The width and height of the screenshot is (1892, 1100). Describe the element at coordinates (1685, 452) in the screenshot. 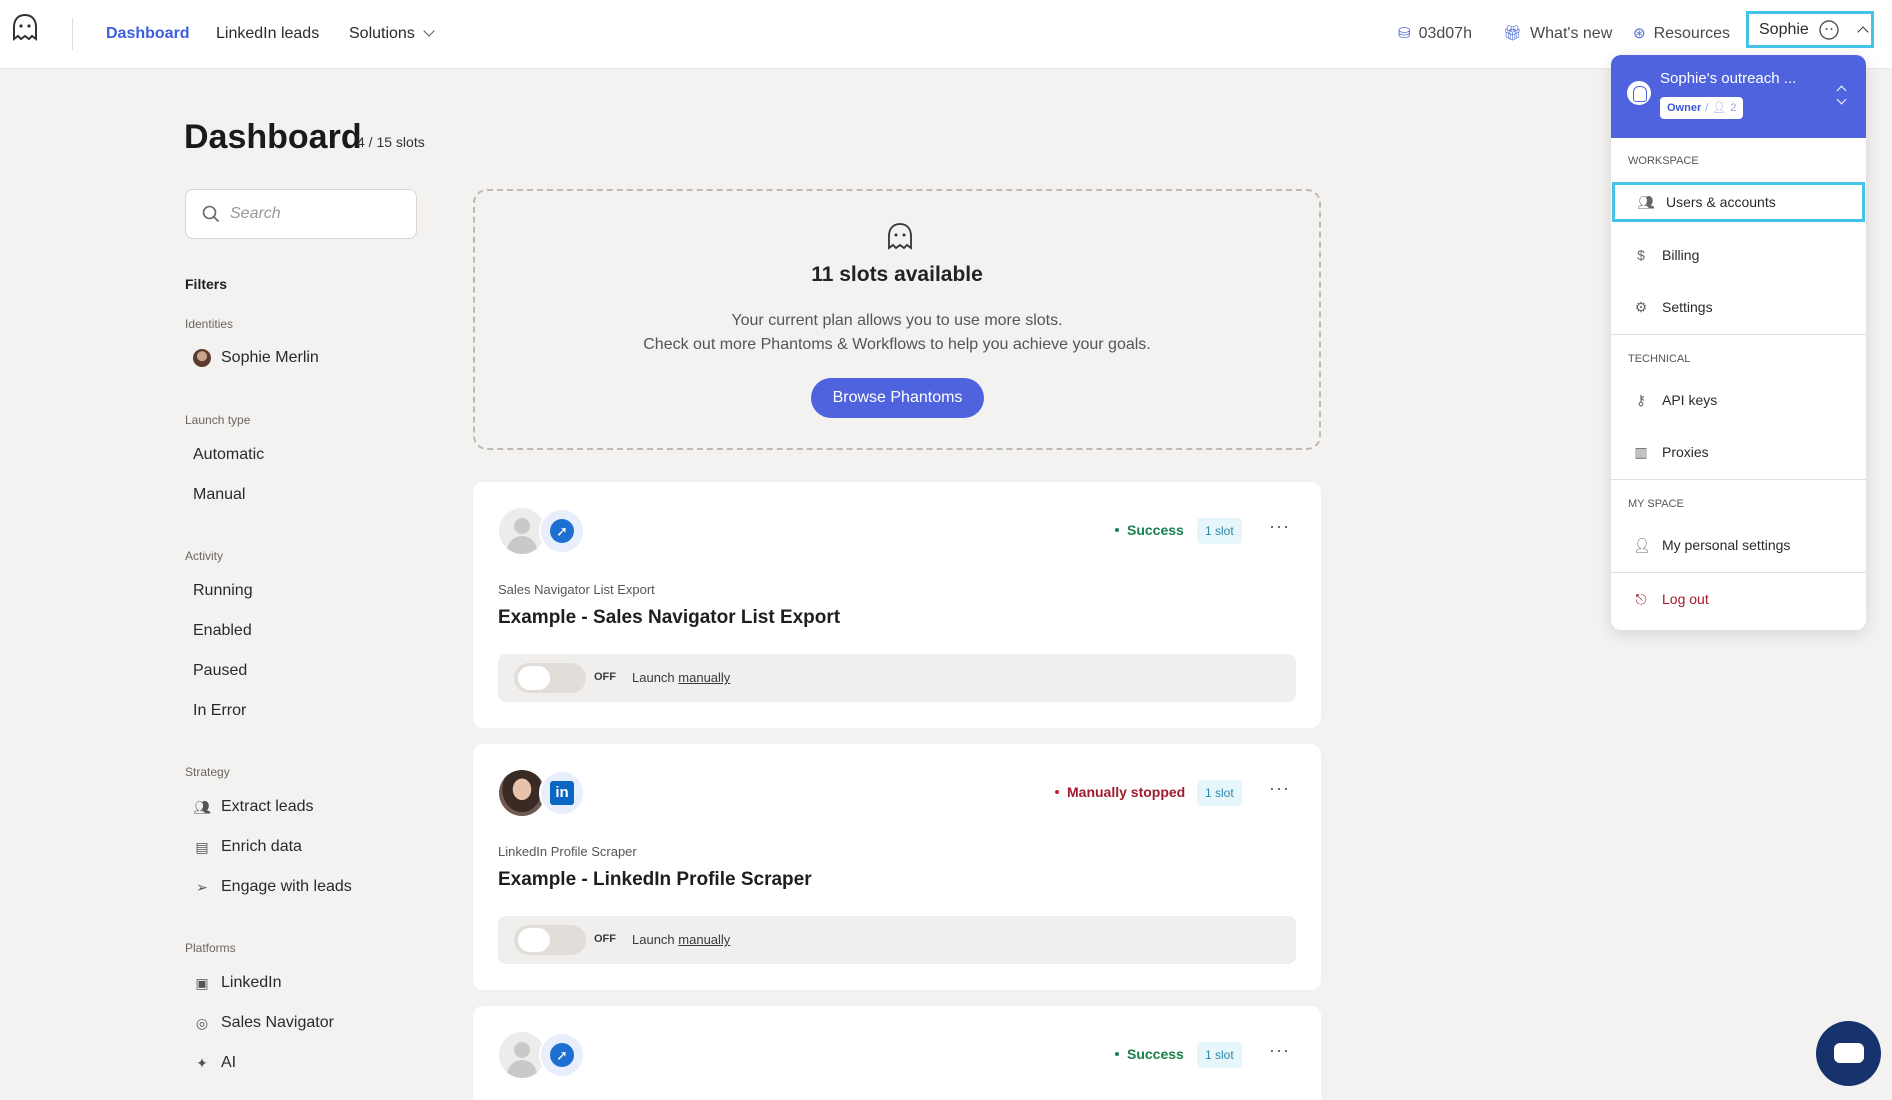

I see `menu-item-label: Proxies` at that location.